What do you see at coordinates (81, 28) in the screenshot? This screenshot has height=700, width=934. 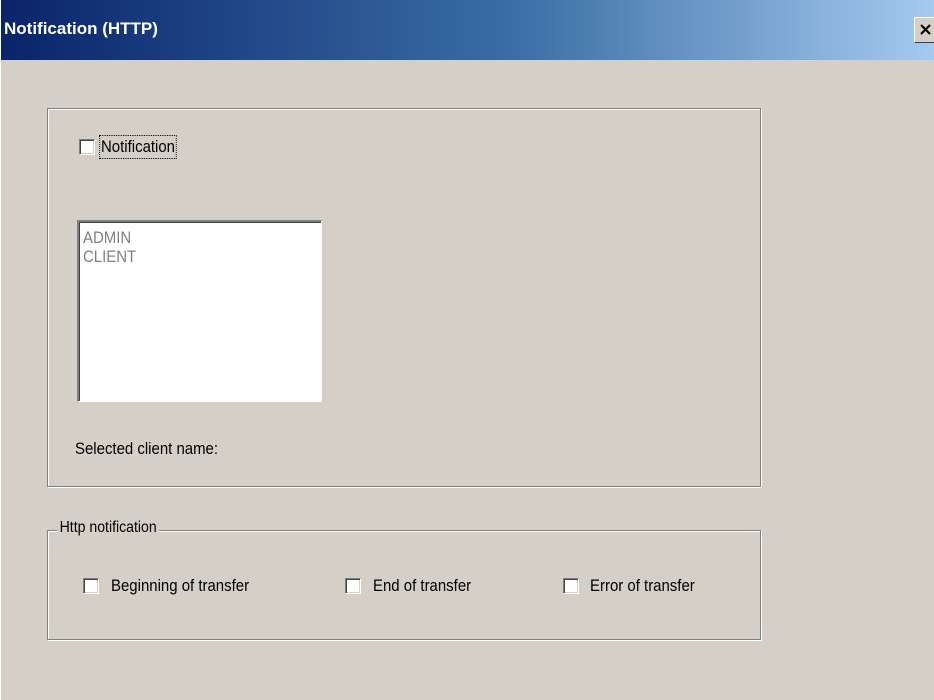 I see `window-title: Notification (HTTP)` at bounding box center [81, 28].